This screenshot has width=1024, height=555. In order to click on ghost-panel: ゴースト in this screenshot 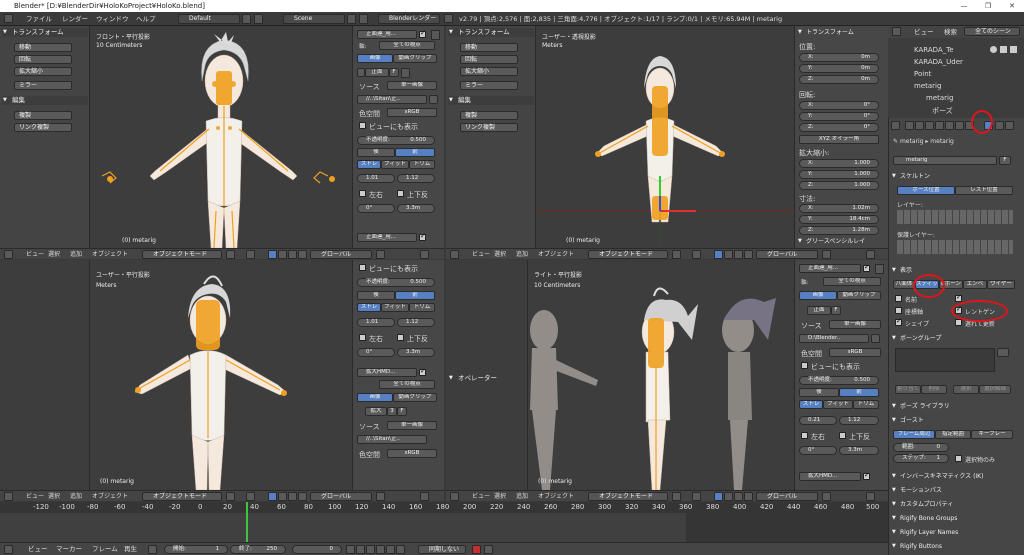, I will do `click(907, 420)`.